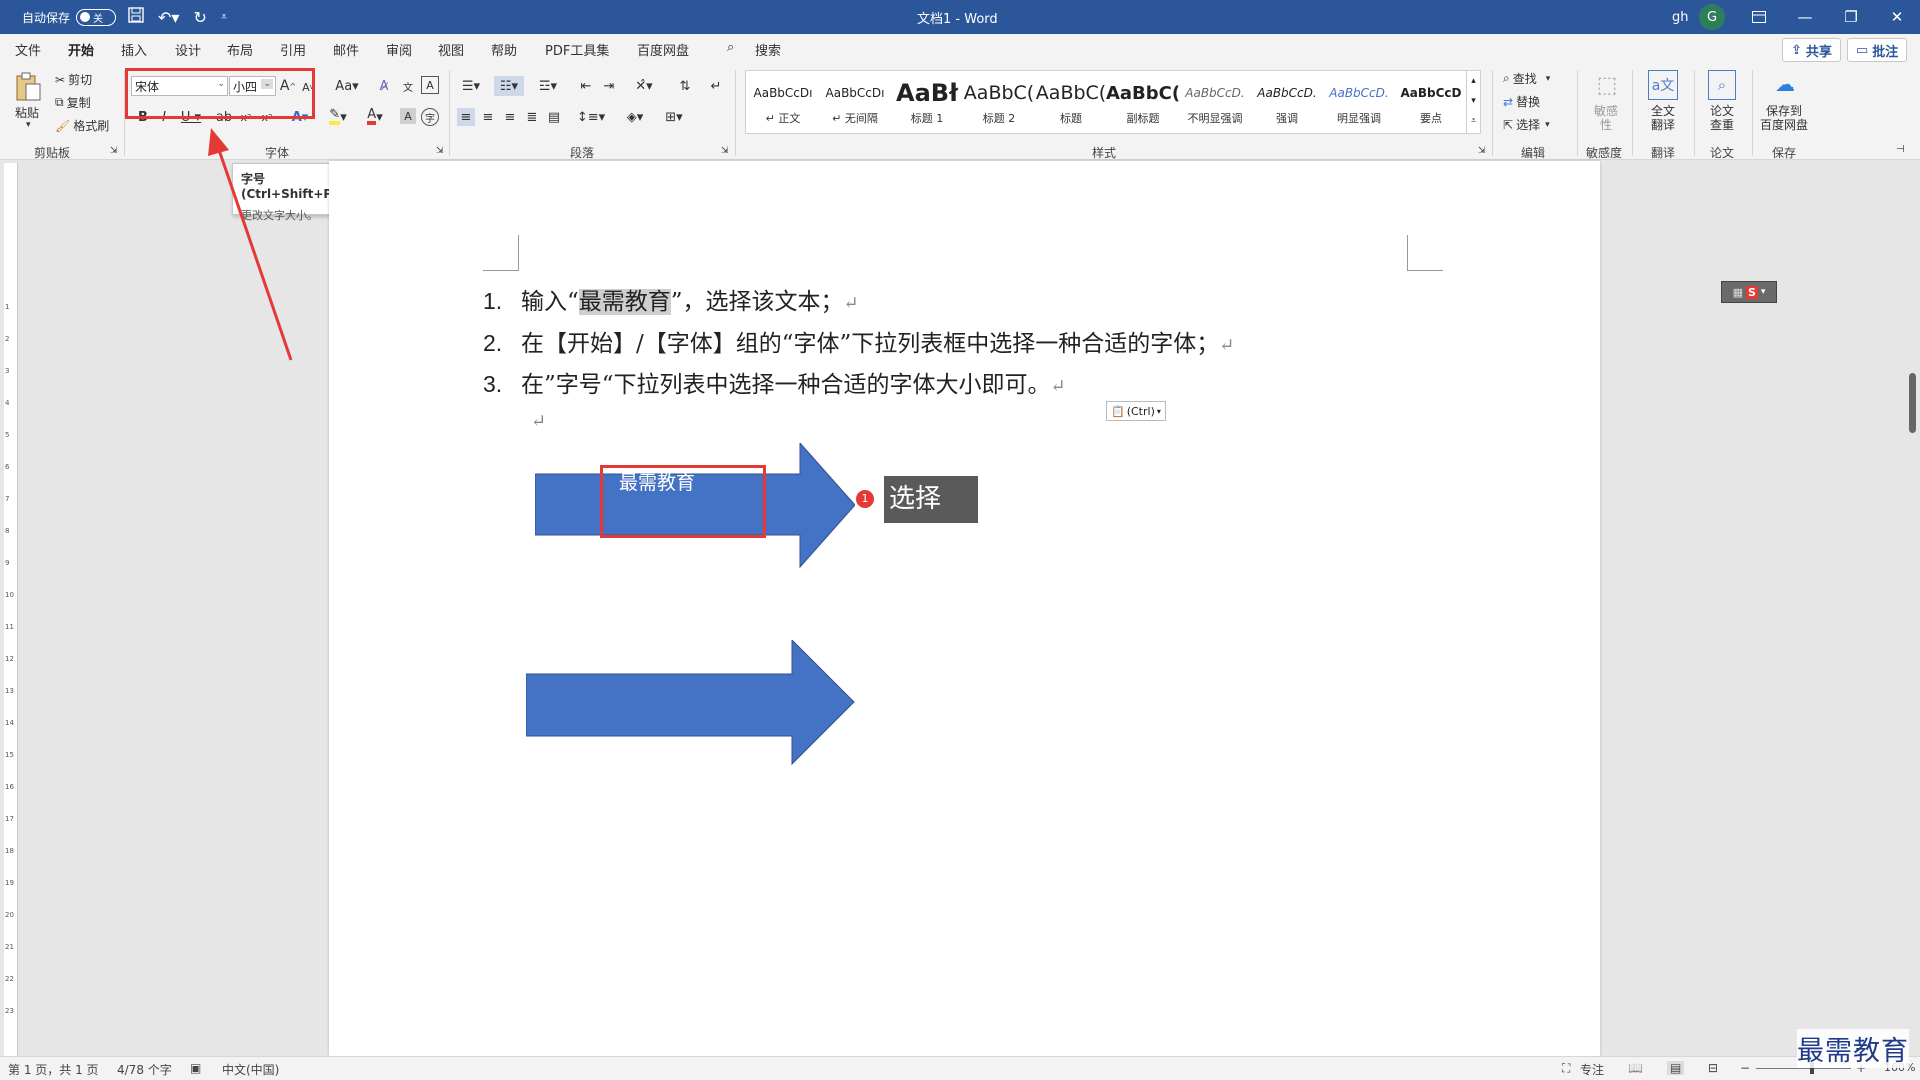 This screenshot has height=1080, width=1920. What do you see at coordinates (430, 117) in the screenshot?
I see `enclose-characters-icon: 字` at bounding box center [430, 117].